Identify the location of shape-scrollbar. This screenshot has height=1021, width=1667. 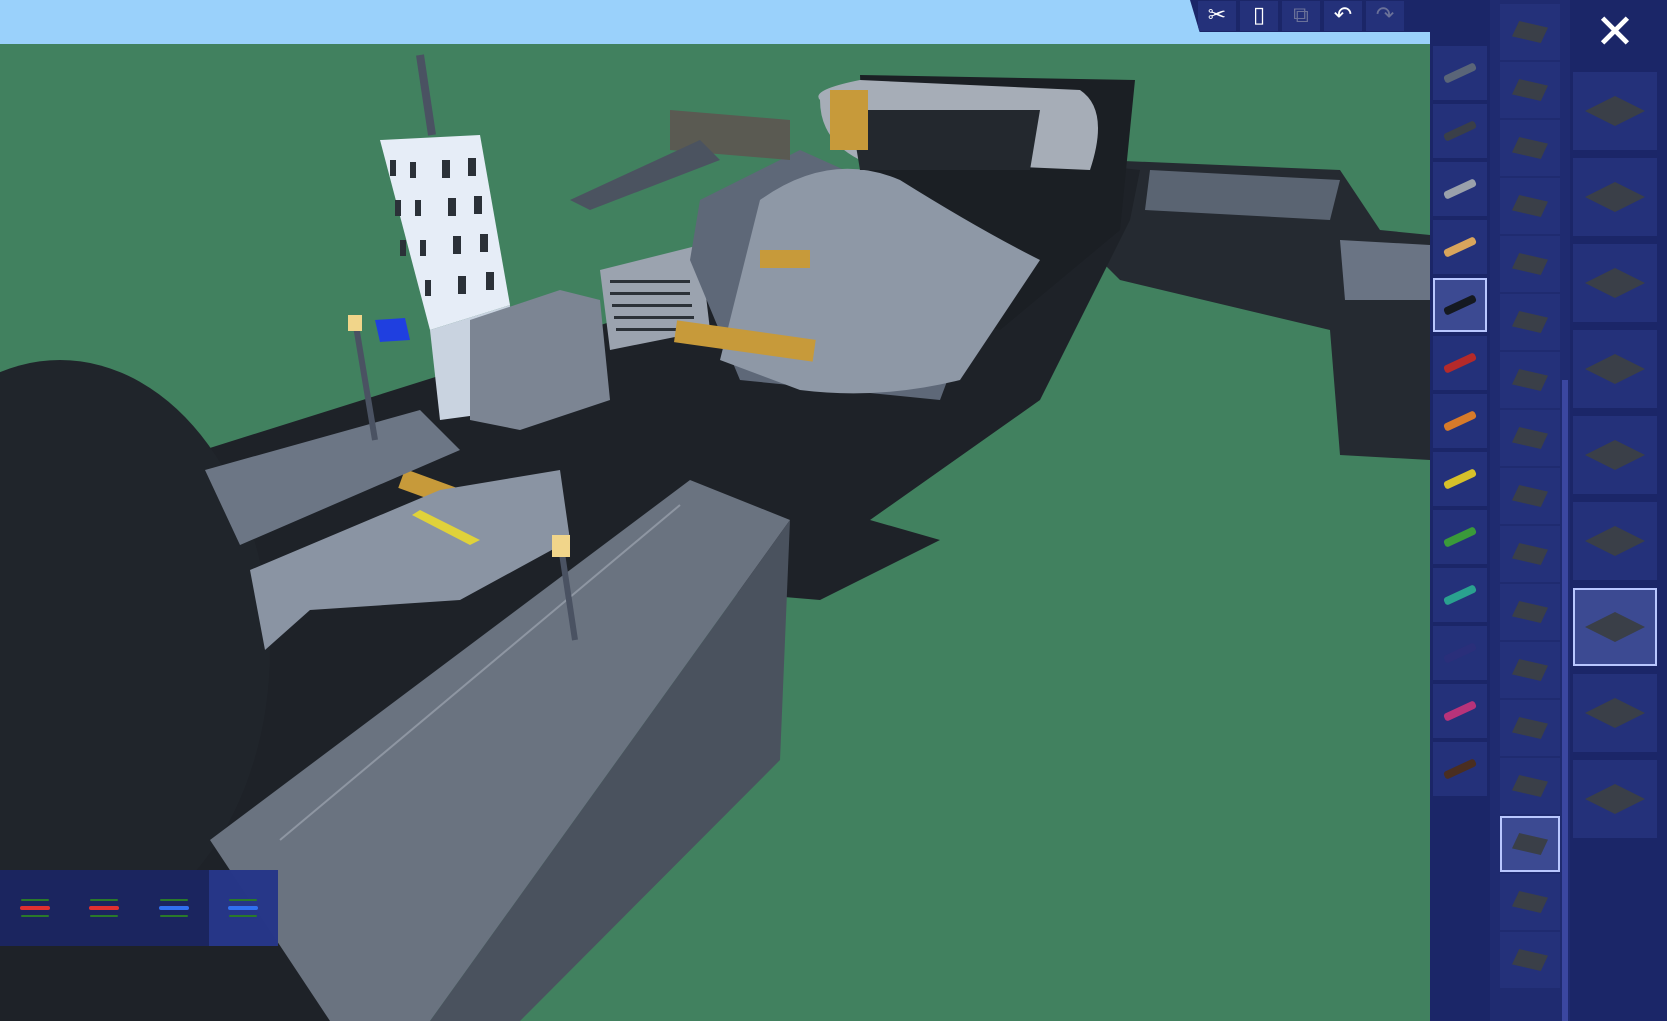
(1565, 700).